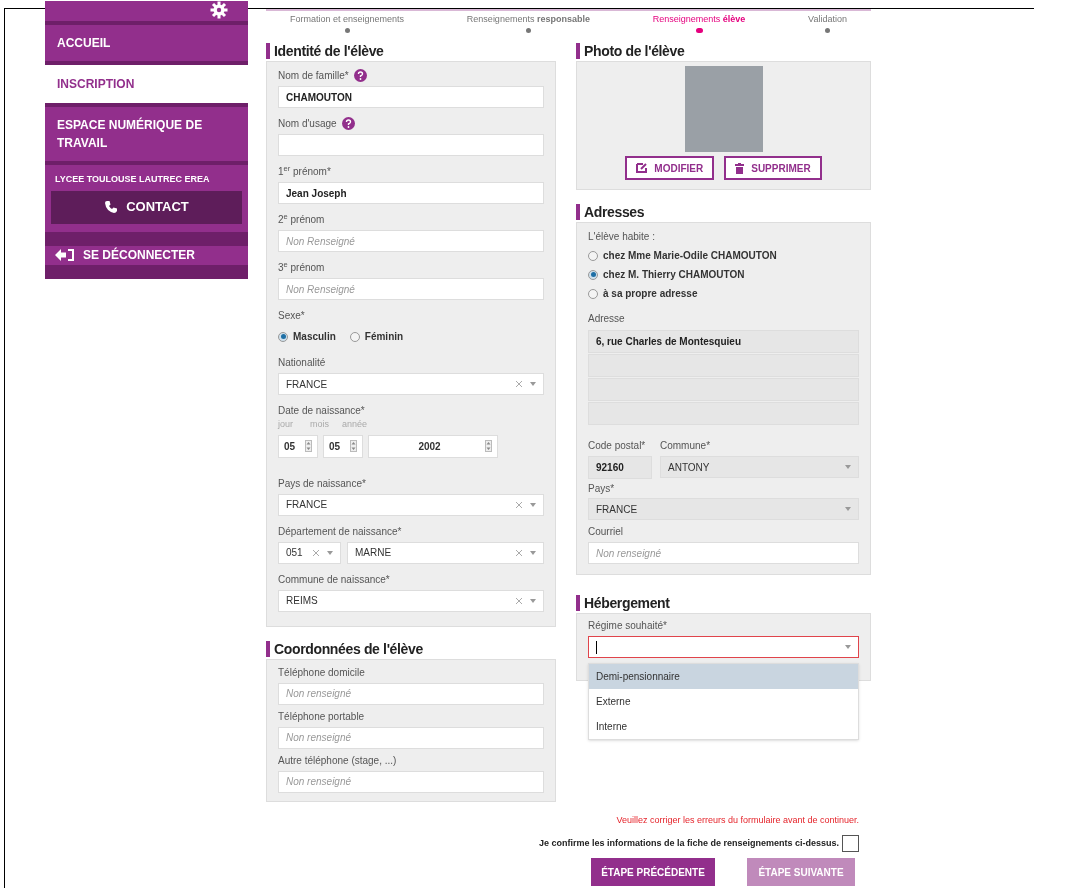 This screenshot has width=1070, height=888. I want to click on date-part-label: mois, so click(320, 424).